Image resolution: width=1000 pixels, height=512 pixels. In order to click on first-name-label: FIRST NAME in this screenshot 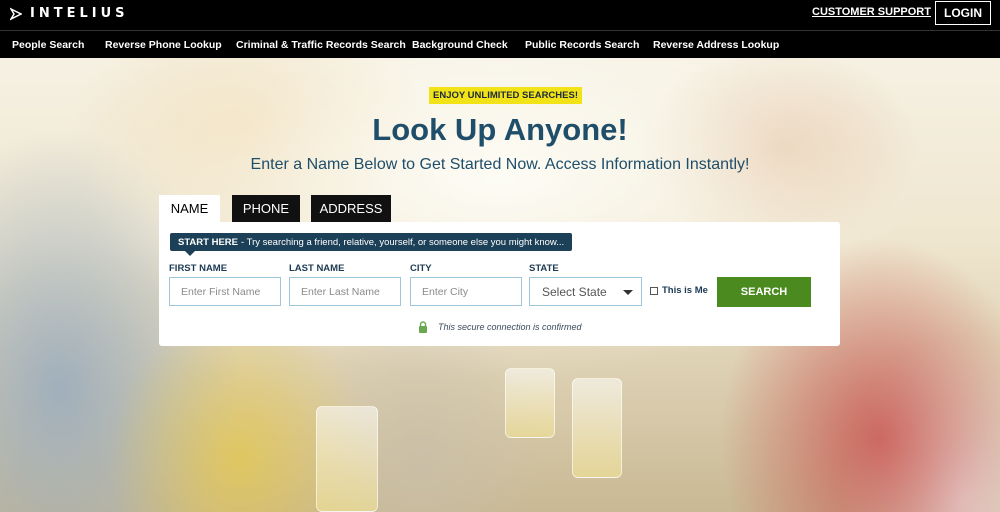, I will do `click(198, 268)`.